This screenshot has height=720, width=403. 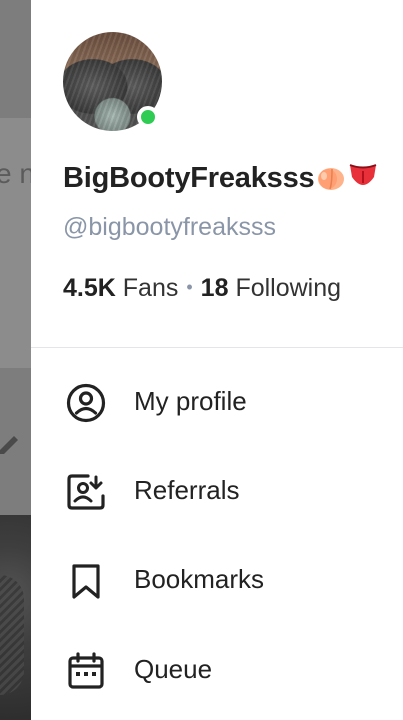 I want to click on following-count: 18, so click(x=214, y=288).